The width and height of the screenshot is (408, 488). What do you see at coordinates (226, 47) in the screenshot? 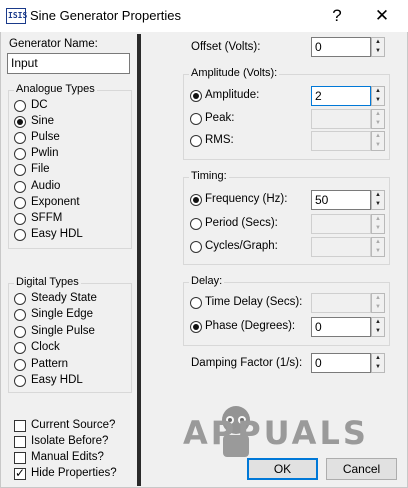
I see `offset-label: Offset (Volts):` at bounding box center [226, 47].